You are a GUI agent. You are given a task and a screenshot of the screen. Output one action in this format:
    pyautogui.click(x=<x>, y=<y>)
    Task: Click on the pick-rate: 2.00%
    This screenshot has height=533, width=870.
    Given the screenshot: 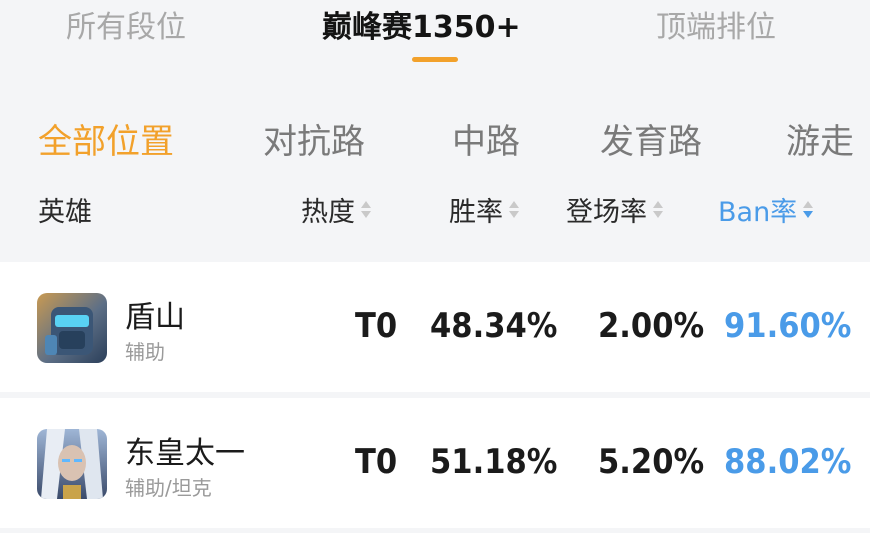 What is the action you would take?
    pyautogui.click(x=651, y=326)
    